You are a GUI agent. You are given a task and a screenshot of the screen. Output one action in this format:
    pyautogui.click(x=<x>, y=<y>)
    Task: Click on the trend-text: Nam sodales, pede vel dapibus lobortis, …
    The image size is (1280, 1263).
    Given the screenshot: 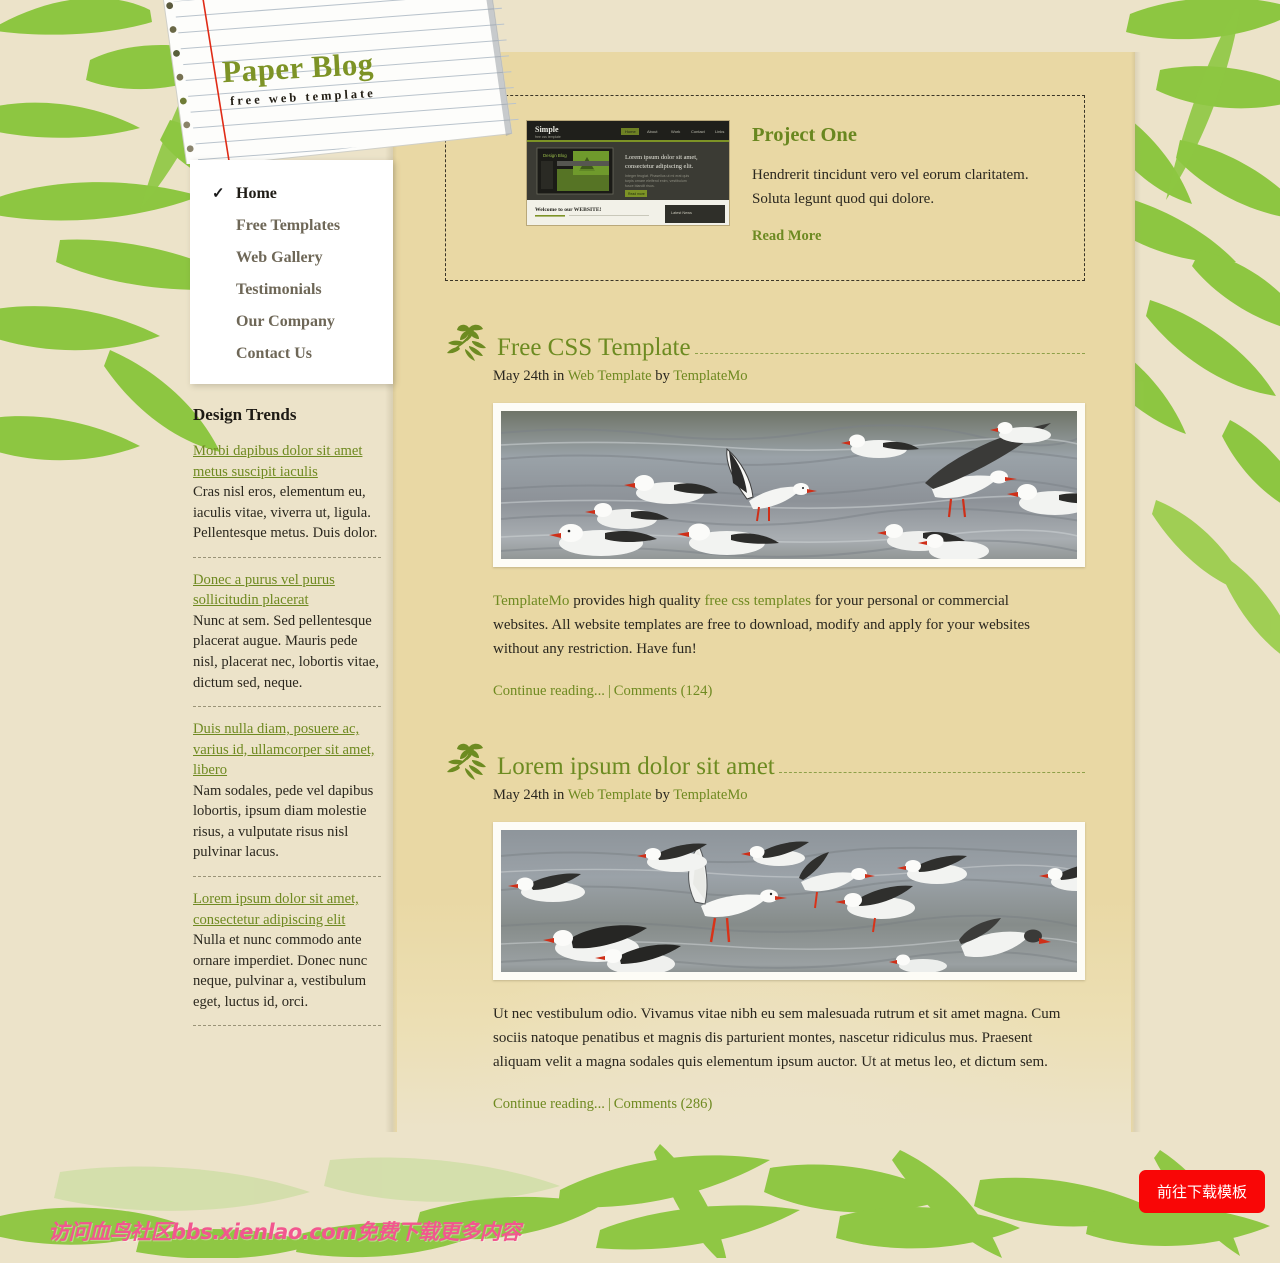 What is the action you would take?
    pyautogui.click(x=283, y=821)
    